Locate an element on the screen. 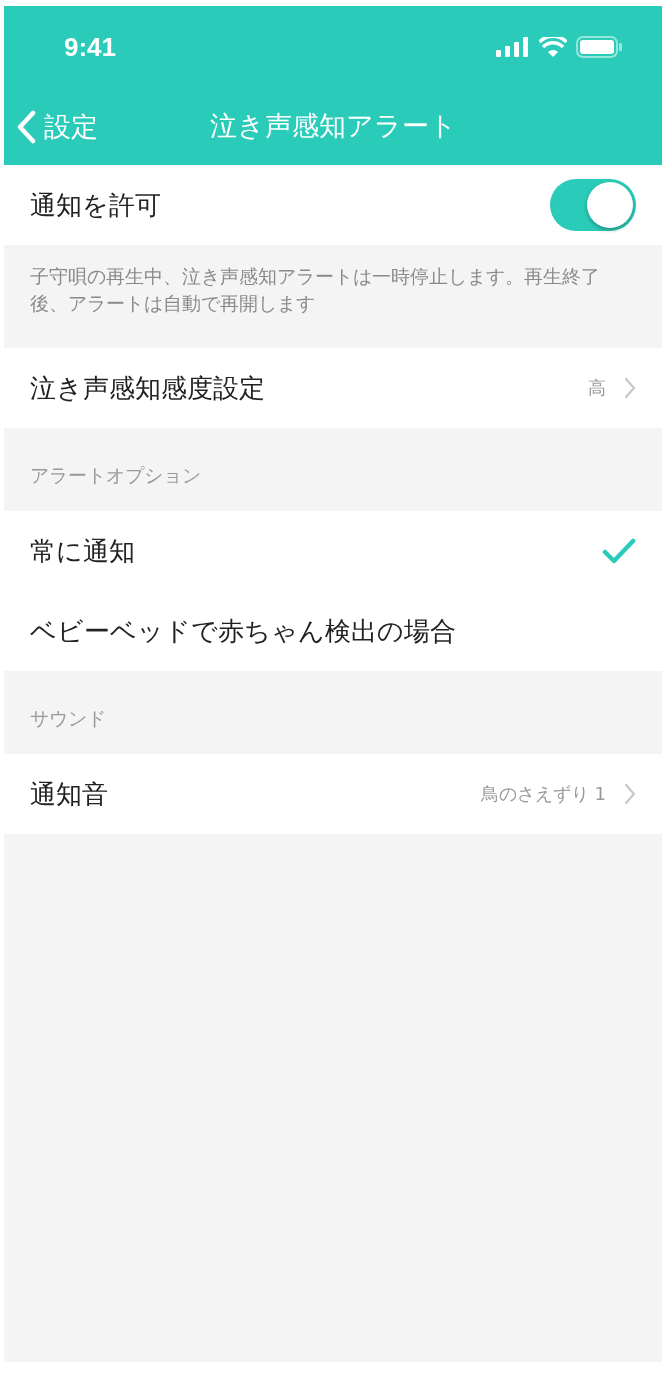  back-label: 設定 is located at coordinates (71, 126).